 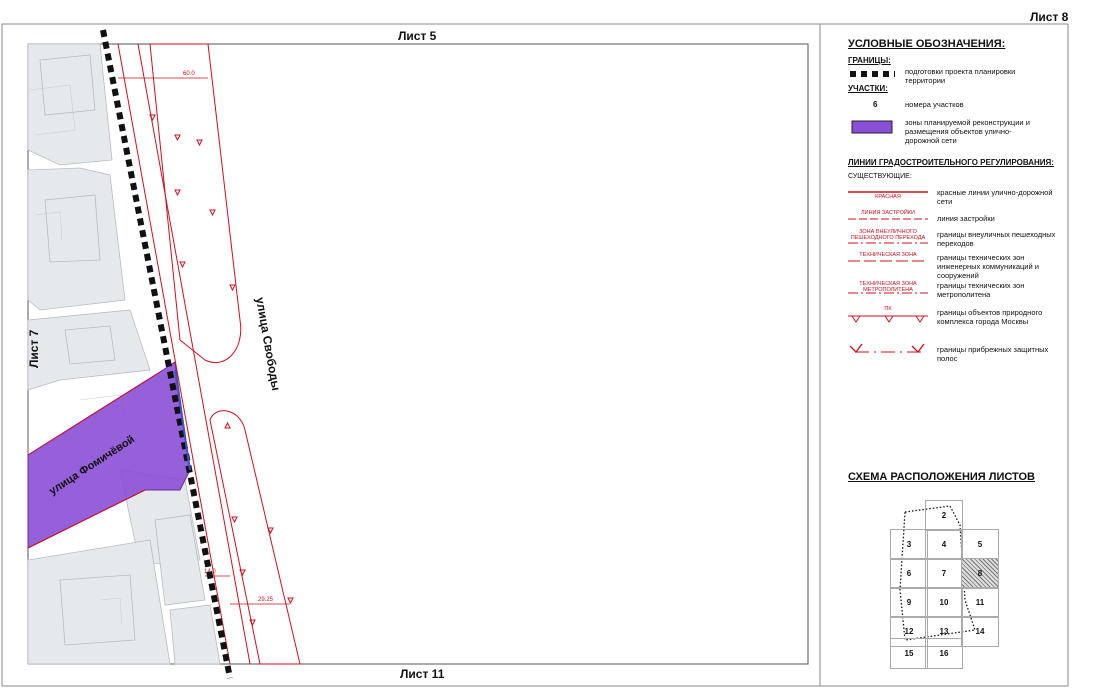 What do you see at coordinates (909, 573) in the screenshot?
I see `scheme-cell-6: 6` at bounding box center [909, 573].